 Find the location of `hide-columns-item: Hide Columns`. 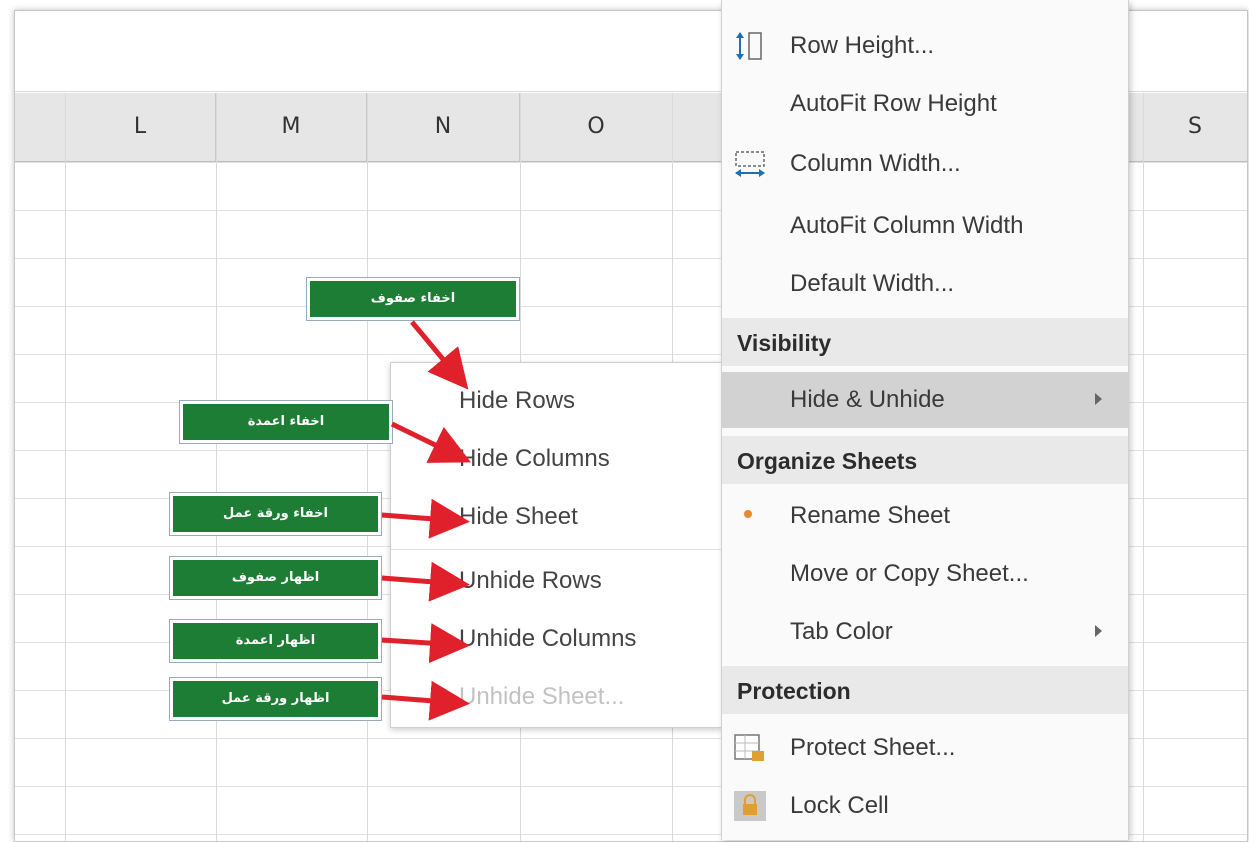

hide-columns-item: Hide Columns is located at coordinates (557, 458).